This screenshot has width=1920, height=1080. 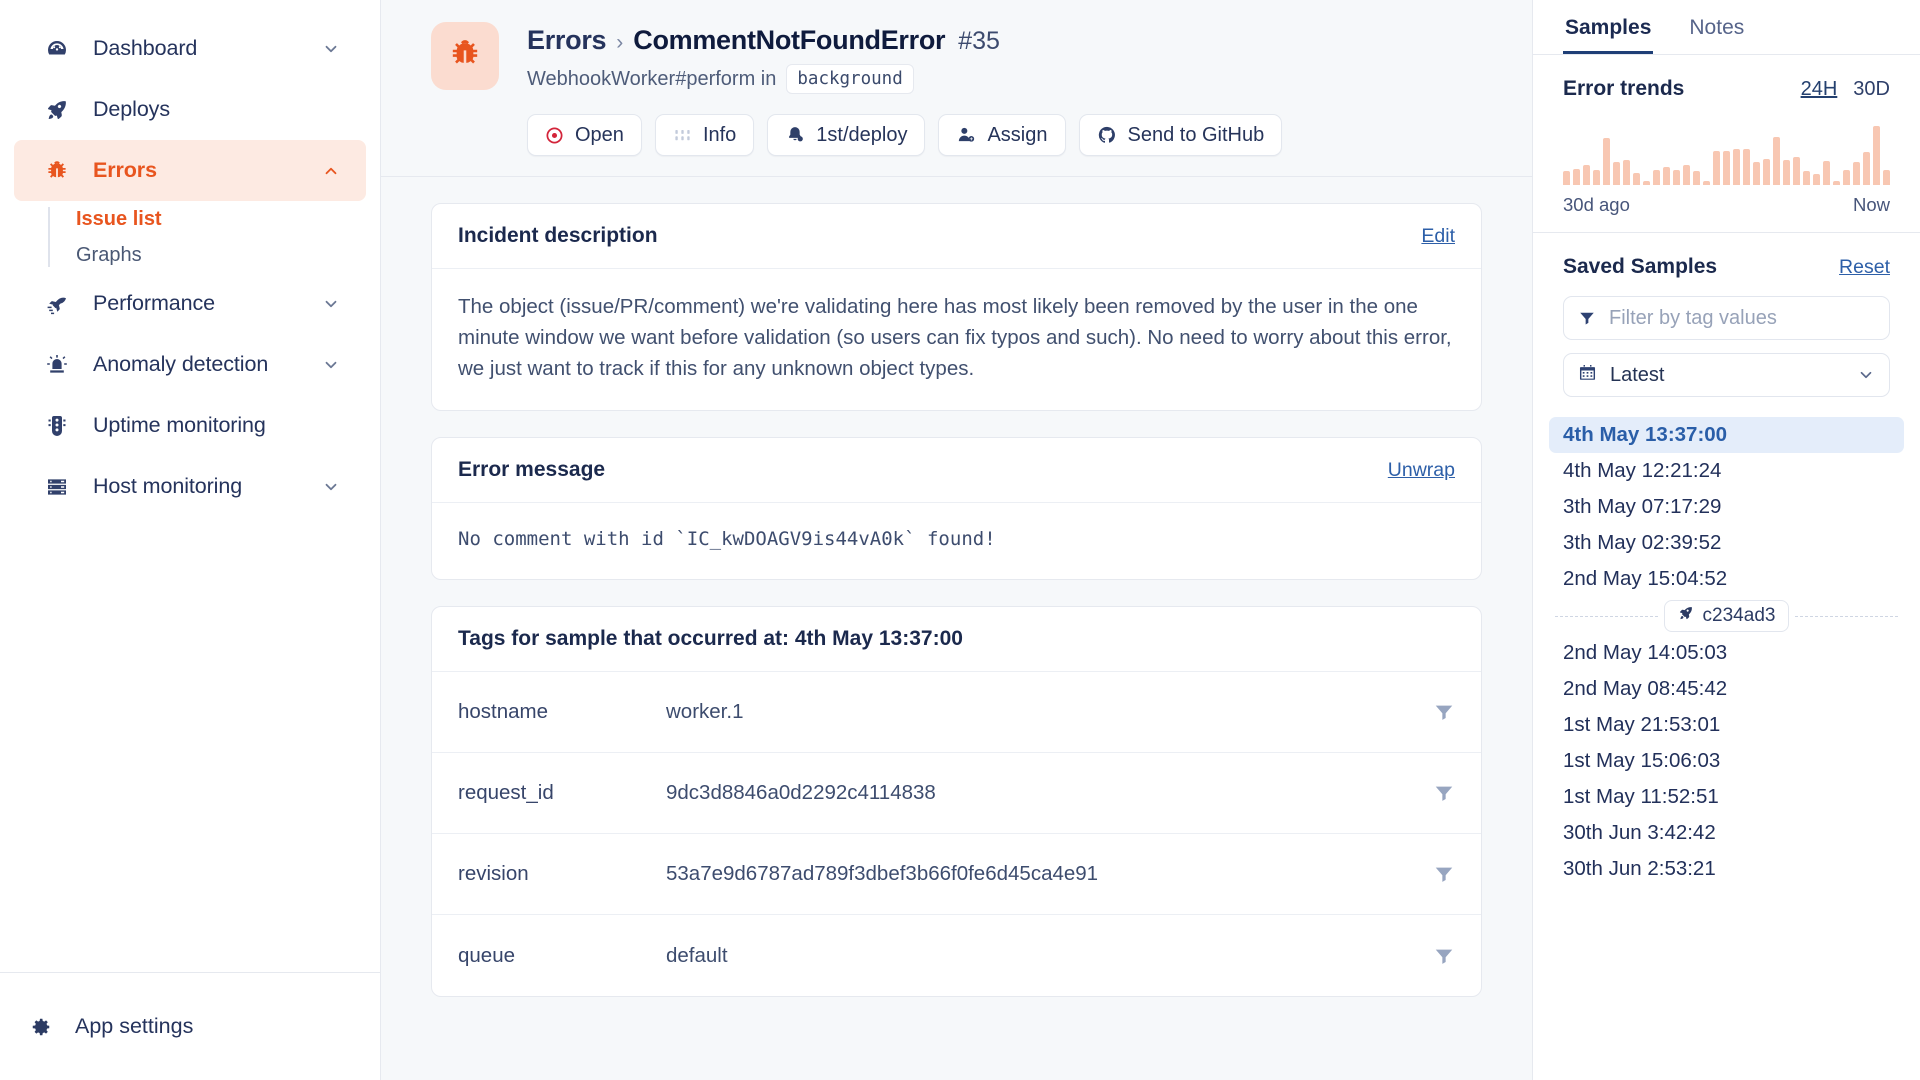 I want to click on sidebar-item-anomaly-detection: Anomaly detection, so click(x=190, y=364).